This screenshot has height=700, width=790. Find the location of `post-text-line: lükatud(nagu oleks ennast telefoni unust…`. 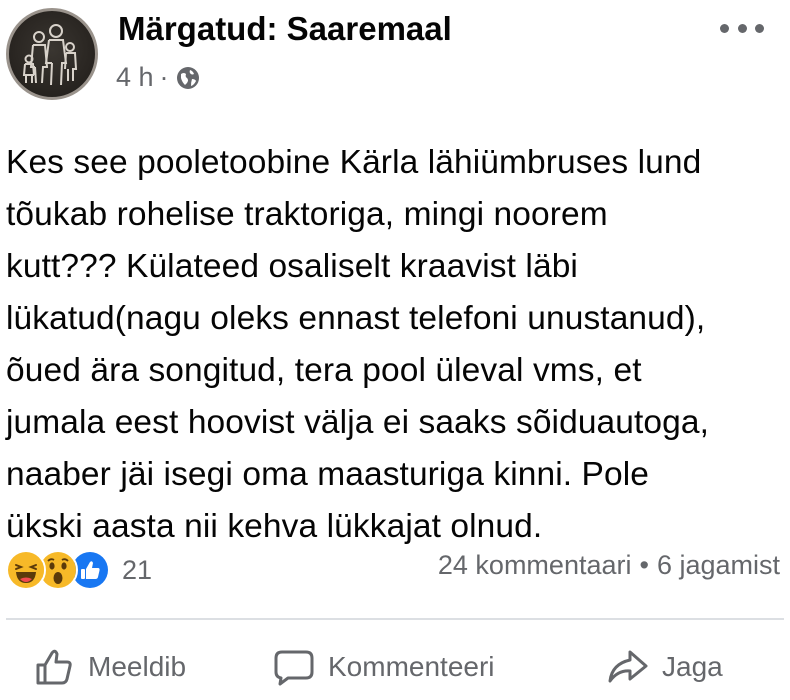

post-text-line: lükatud(nagu oleks ennast telefoni unust… is located at coordinates (356, 318).